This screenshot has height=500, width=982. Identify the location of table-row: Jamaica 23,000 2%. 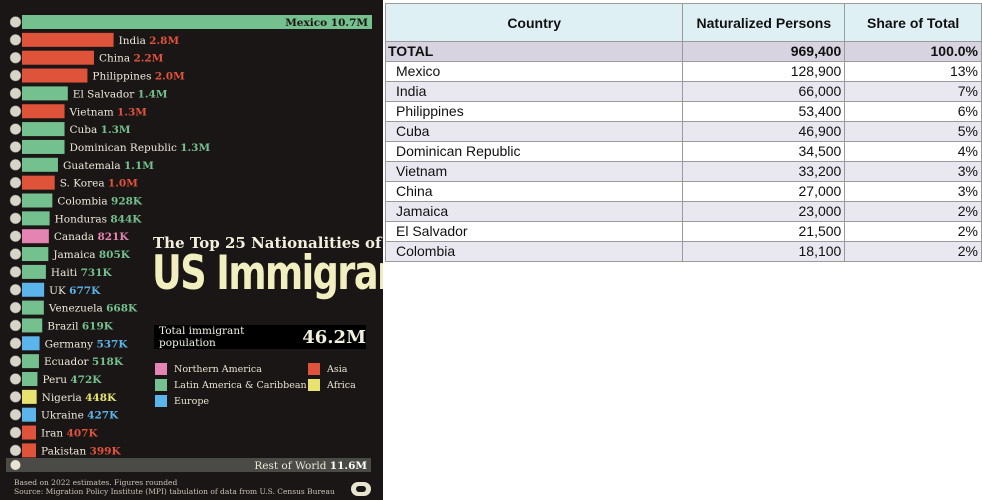
(683, 211).